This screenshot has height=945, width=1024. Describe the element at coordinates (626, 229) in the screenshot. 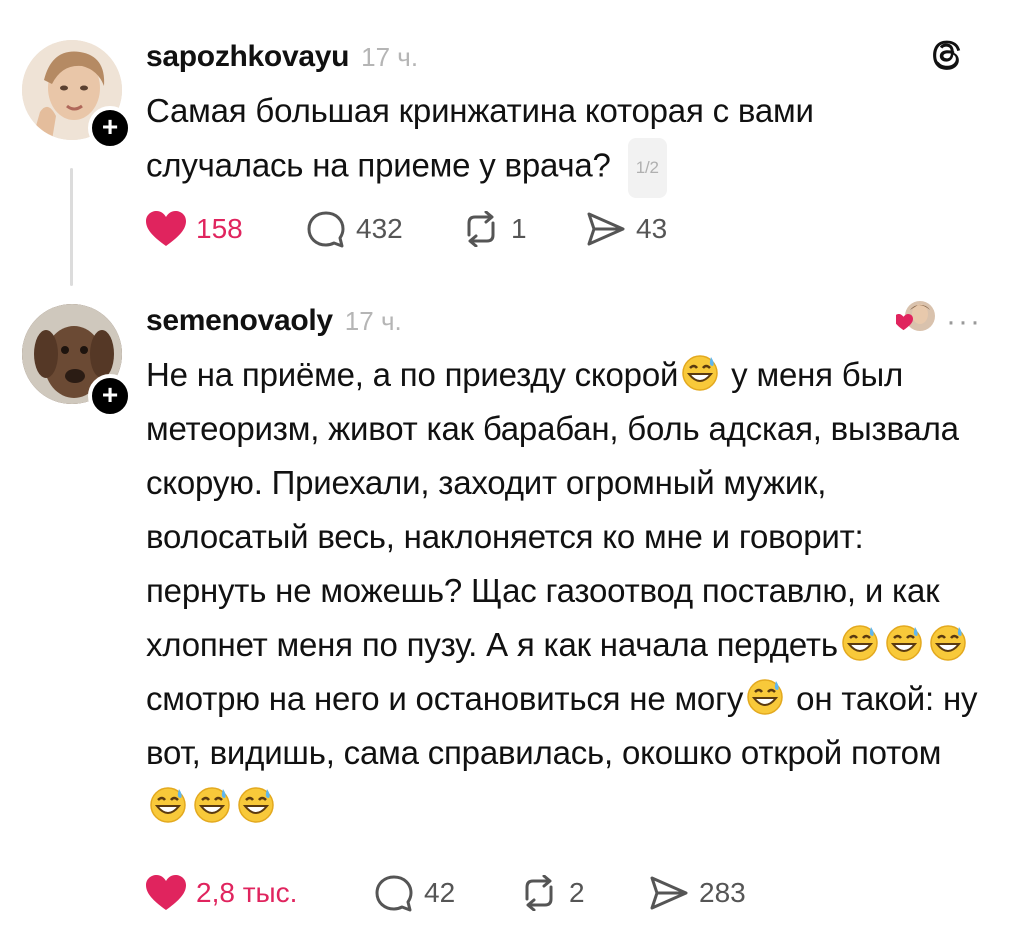

I see `share-button: 43` at that location.